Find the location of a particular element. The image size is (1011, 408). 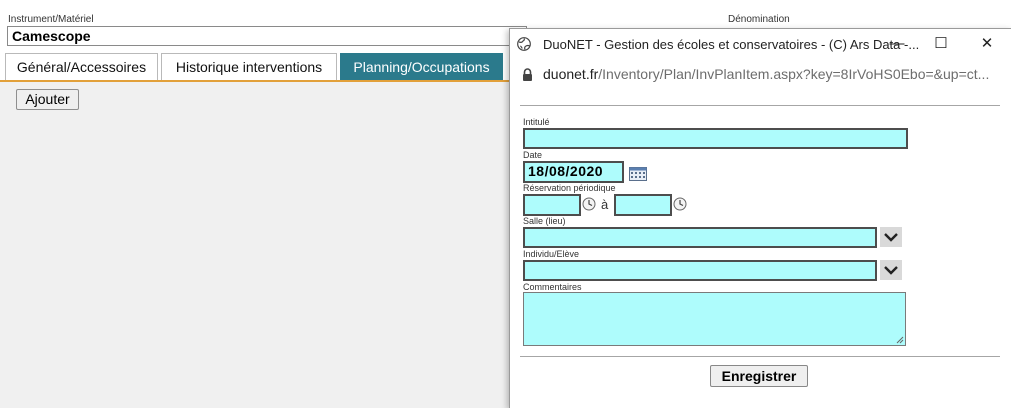

individu-dropdown-button is located at coordinates (891, 270).